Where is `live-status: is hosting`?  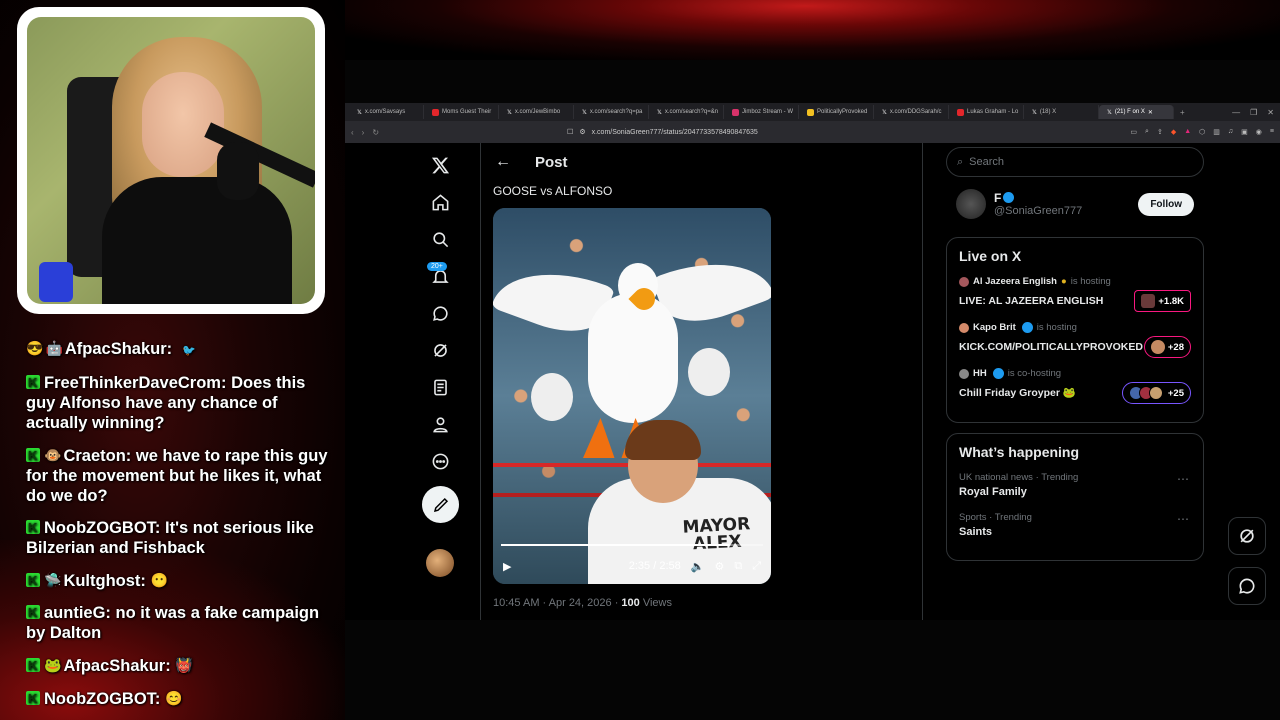
live-status: is hosting is located at coordinates (1090, 281).